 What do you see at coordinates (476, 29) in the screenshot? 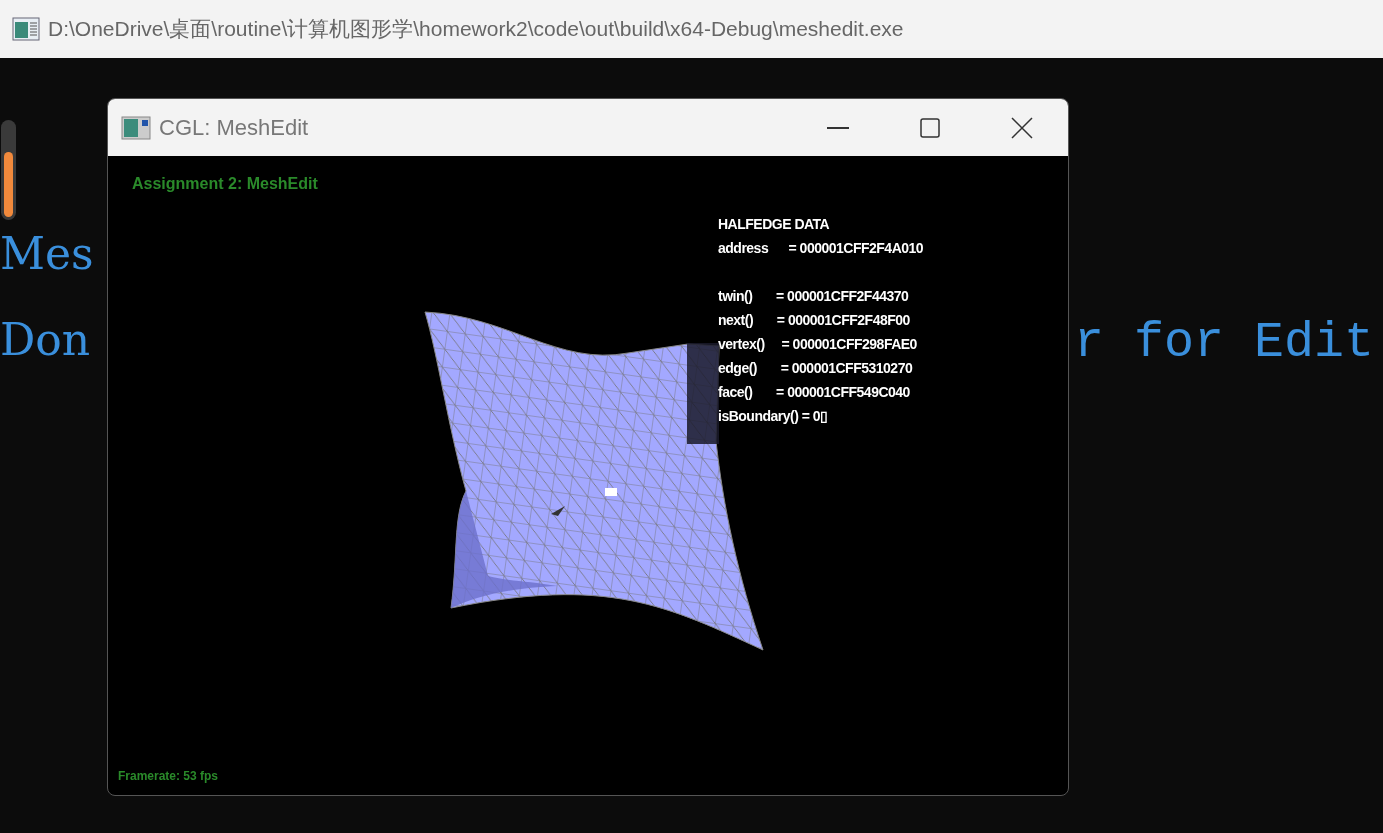
I see `window-title: D:\OneDrive\桌面\routine\计算机图形学\homework2\code\out\build\x64-Debug\meshedit.exe` at bounding box center [476, 29].